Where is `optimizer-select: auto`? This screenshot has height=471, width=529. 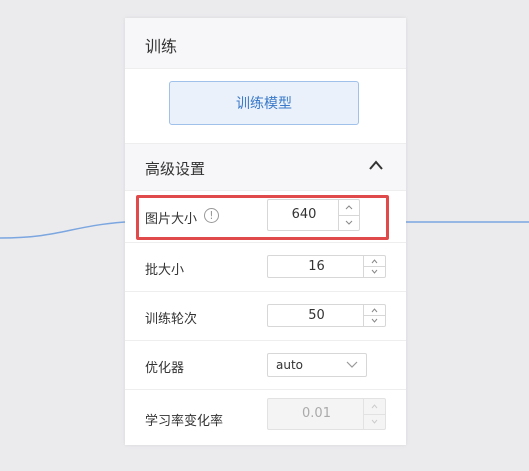 optimizer-select: auto is located at coordinates (317, 365).